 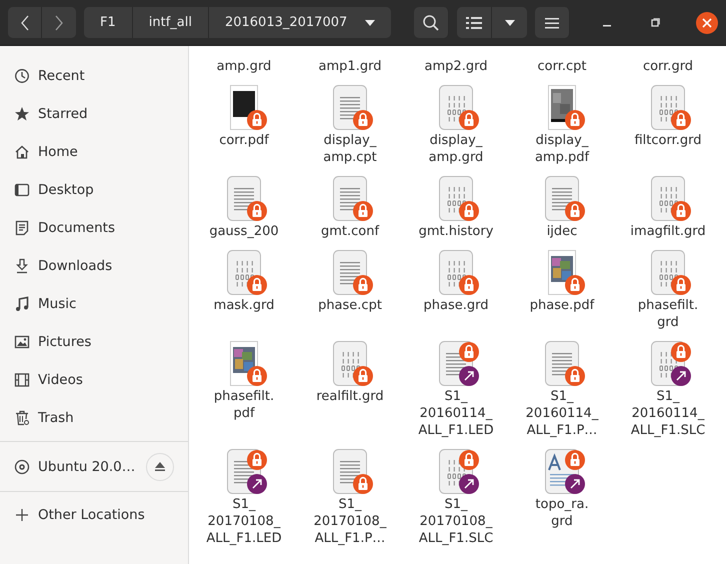 I want to click on file-item: ijdec, so click(x=562, y=212).